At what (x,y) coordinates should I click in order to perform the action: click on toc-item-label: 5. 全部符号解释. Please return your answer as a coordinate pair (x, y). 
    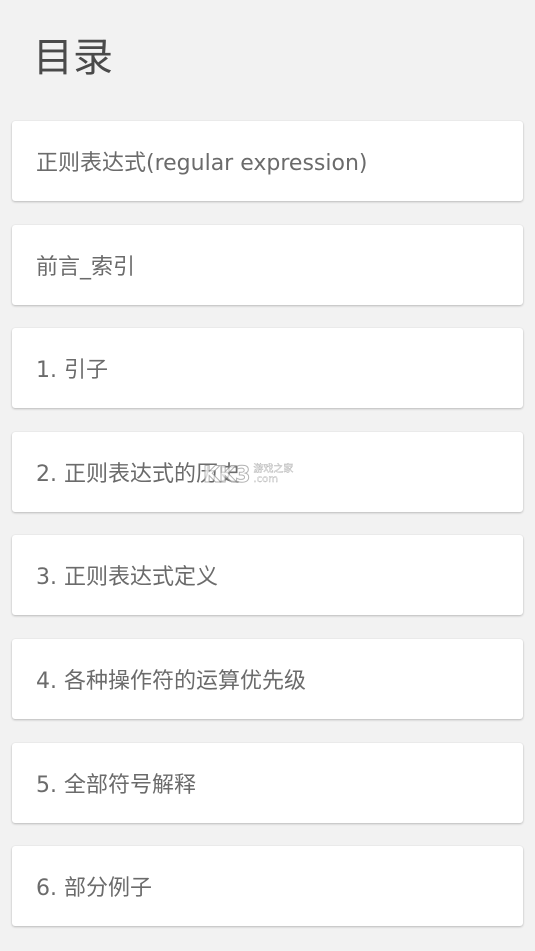
    Looking at the image, I should click on (116, 785).